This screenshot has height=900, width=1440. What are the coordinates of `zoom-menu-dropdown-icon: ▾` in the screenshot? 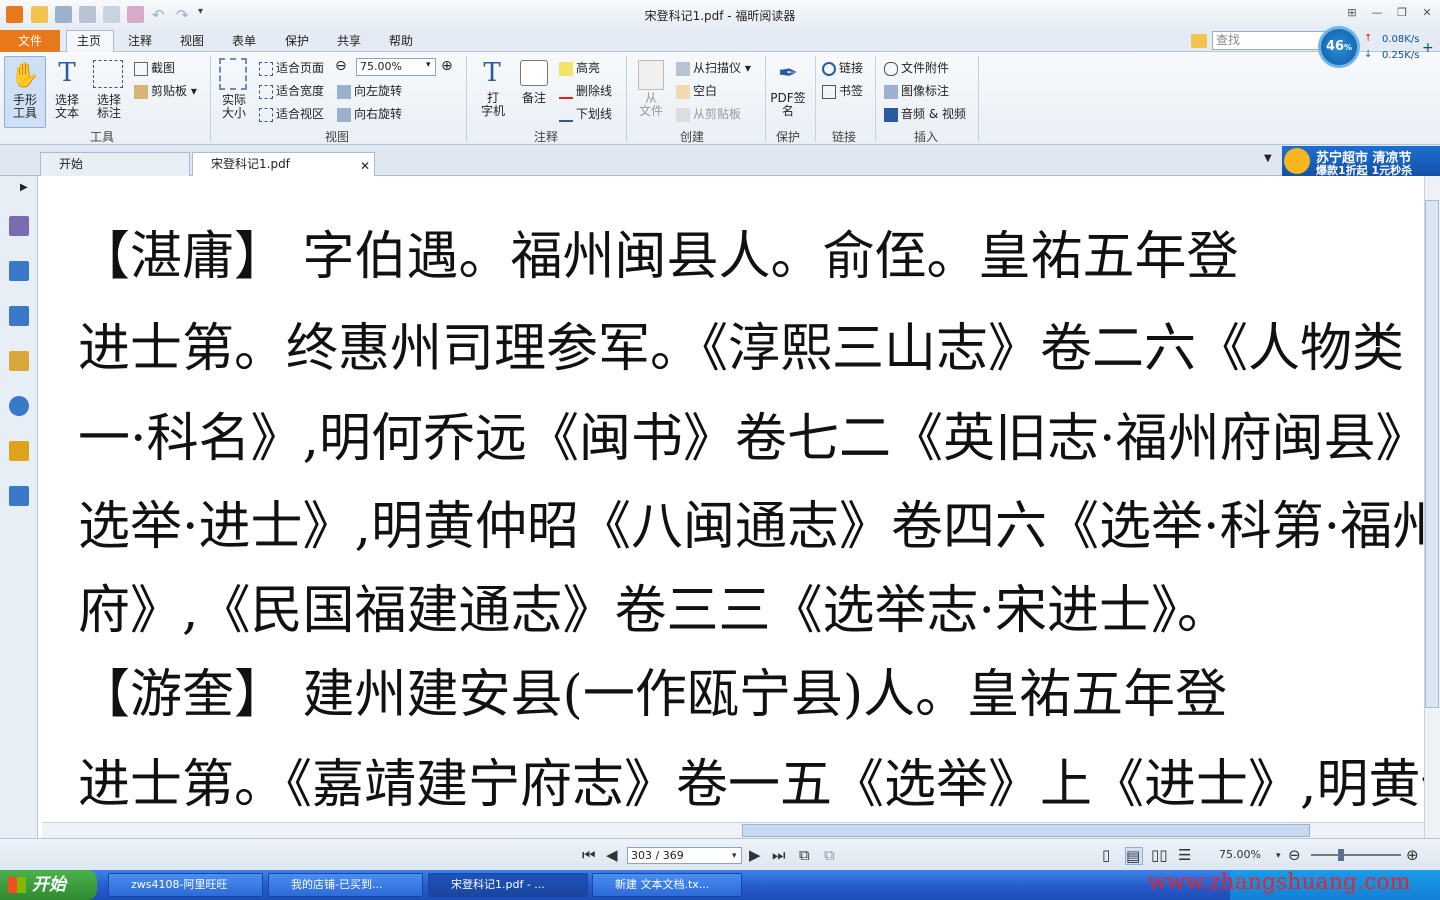 It's located at (1278, 856).